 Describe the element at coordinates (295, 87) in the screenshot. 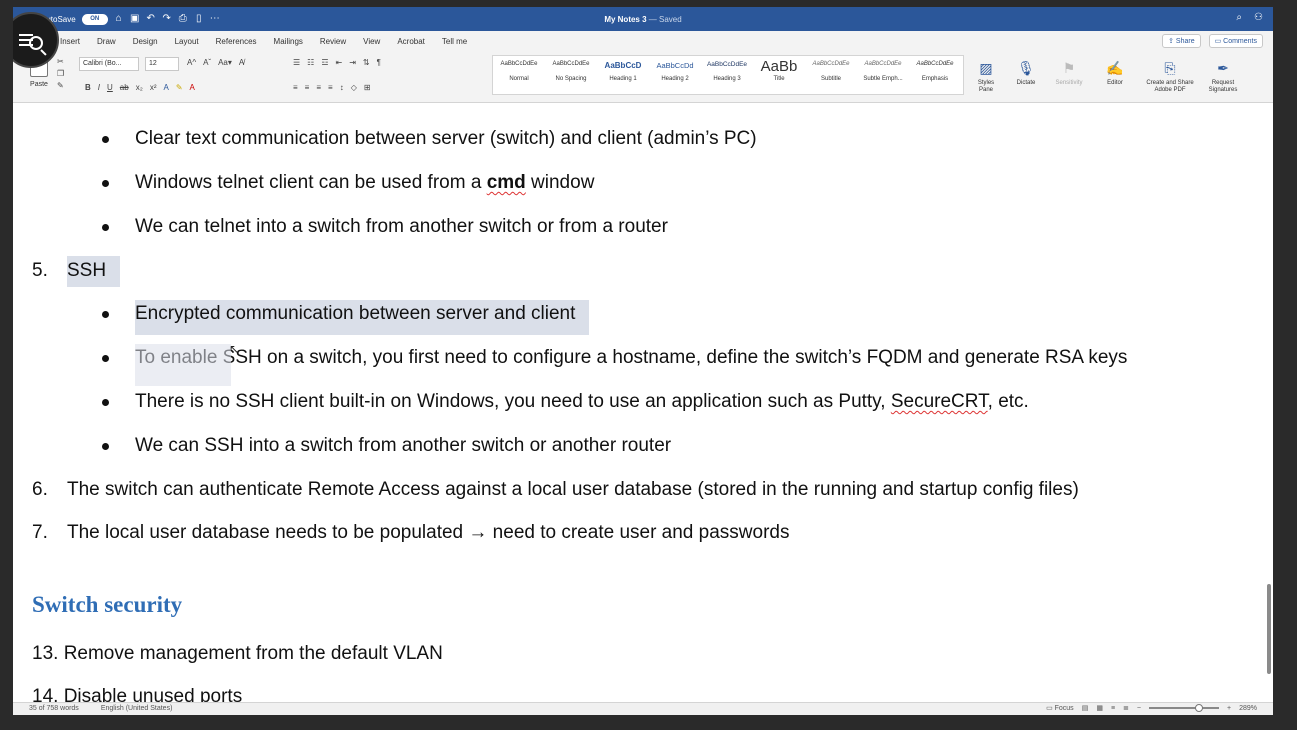

I see `align-left-icon: ≡` at that location.